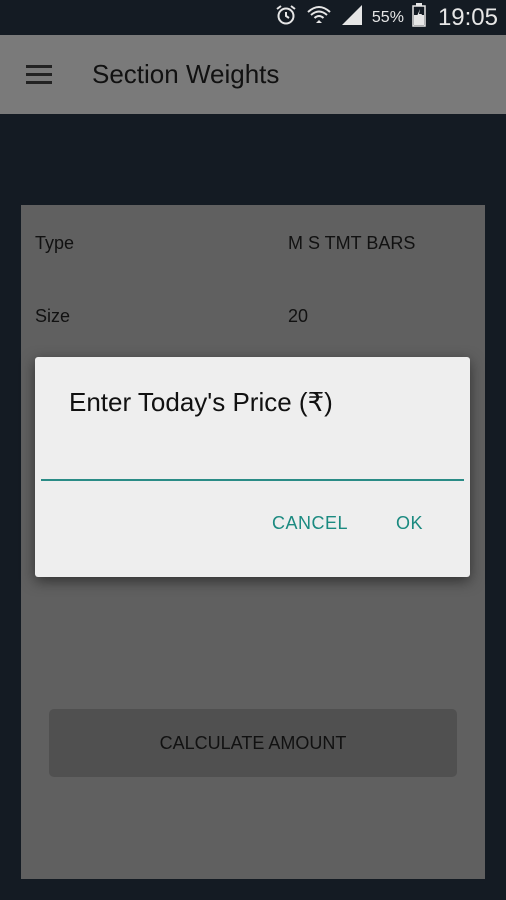  I want to click on calculate-amount-button: CALCULATE AMOUNT, so click(253, 743).